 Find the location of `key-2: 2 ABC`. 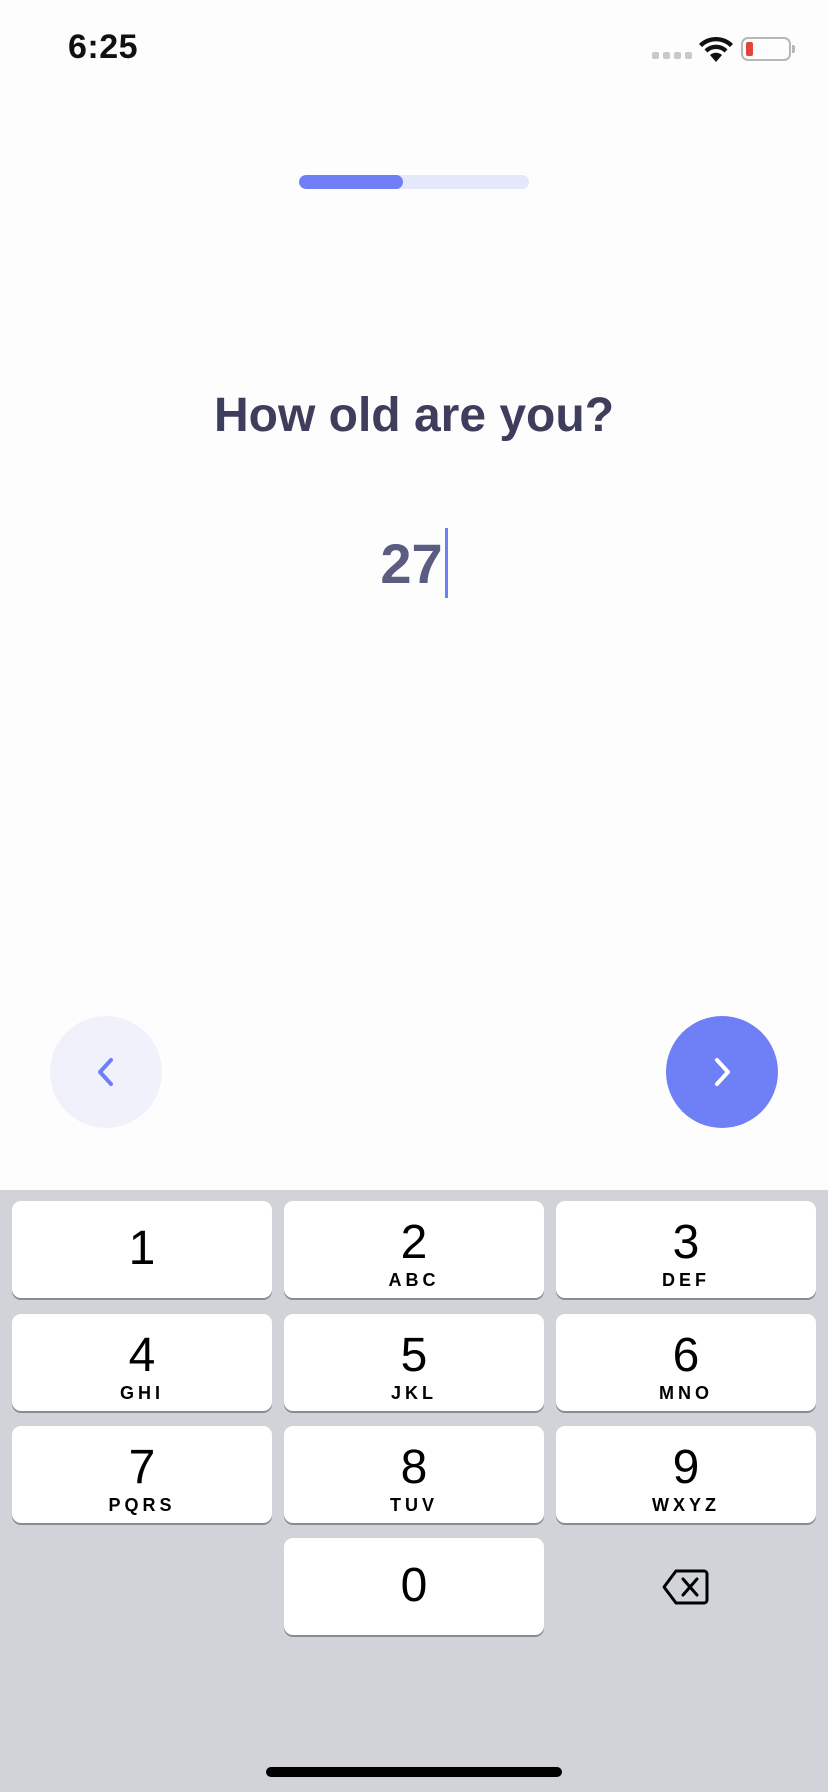

key-2: 2 ABC is located at coordinates (414, 1249).